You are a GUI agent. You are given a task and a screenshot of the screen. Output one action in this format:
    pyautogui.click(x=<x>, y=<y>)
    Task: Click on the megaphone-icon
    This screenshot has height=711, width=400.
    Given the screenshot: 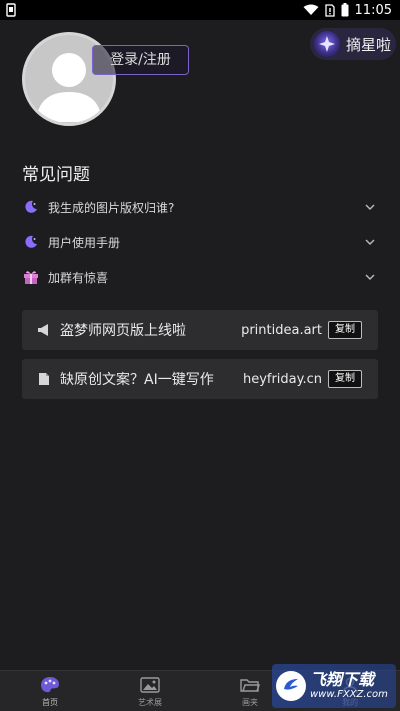 What is the action you would take?
    pyautogui.click(x=44, y=330)
    